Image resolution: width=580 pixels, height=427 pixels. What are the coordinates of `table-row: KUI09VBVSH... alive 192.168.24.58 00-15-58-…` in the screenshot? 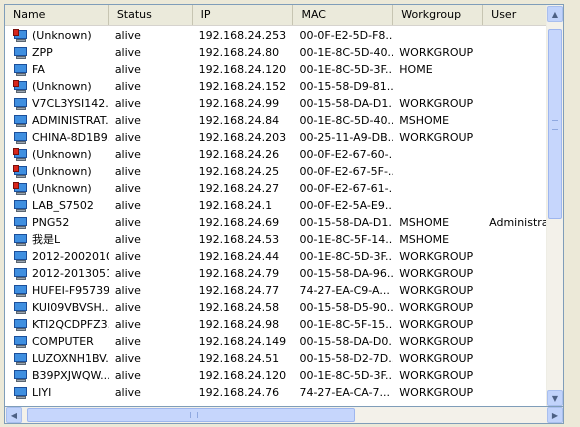 It's located at (284, 307).